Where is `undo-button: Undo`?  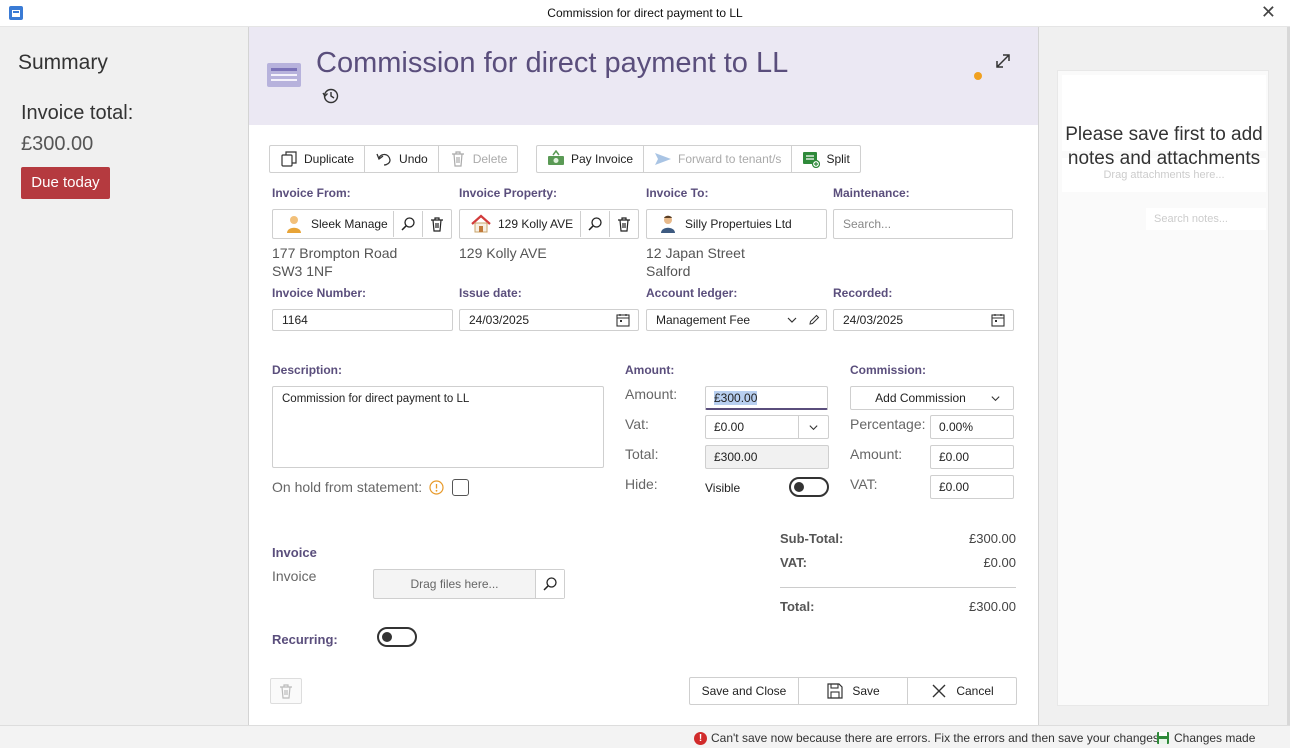 undo-button: Undo is located at coordinates (402, 159).